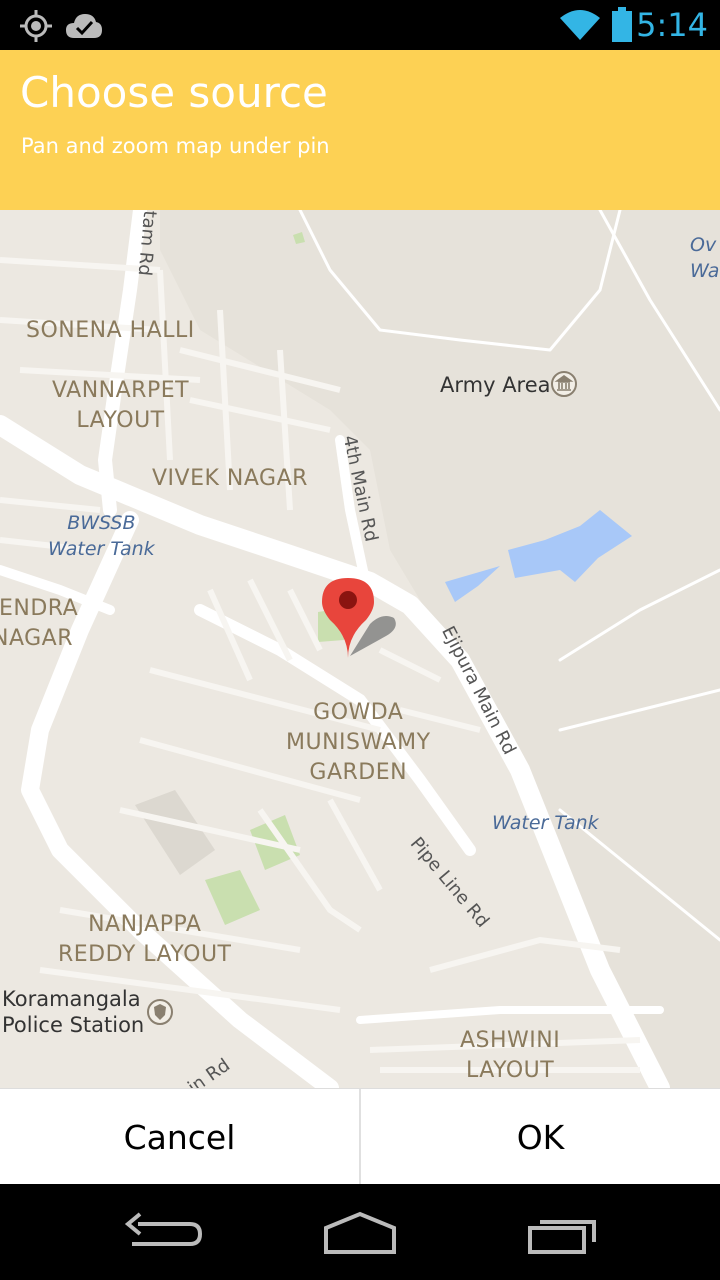 Image resolution: width=720 pixels, height=1280 pixels. I want to click on dialog-header: Choose source Pan and zoom map under pin, so click(360, 130).